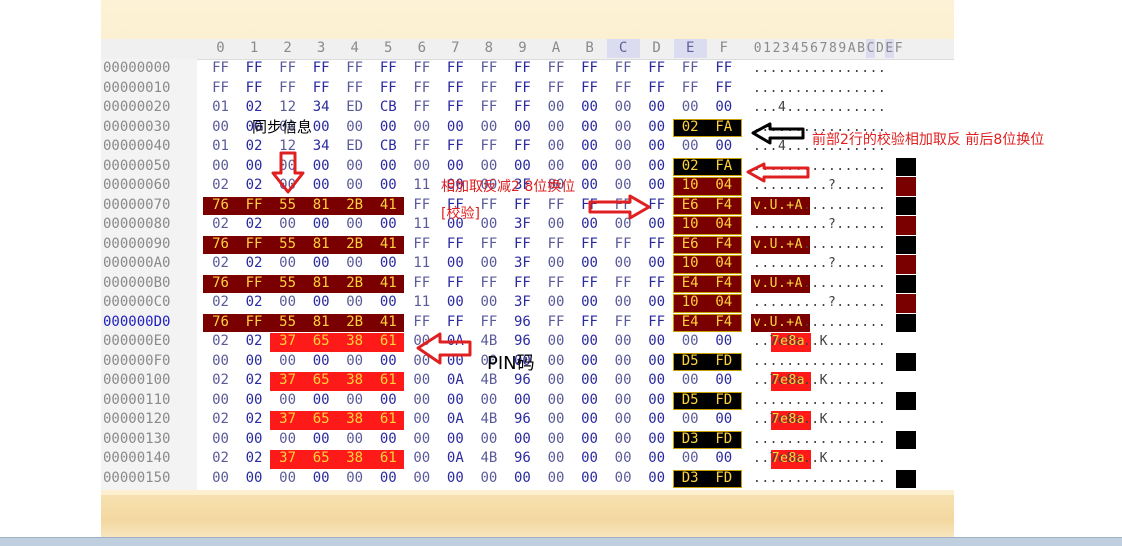 The image size is (1122, 546). Describe the element at coordinates (723, 263) in the screenshot. I see `hex-byte: 04` at that location.